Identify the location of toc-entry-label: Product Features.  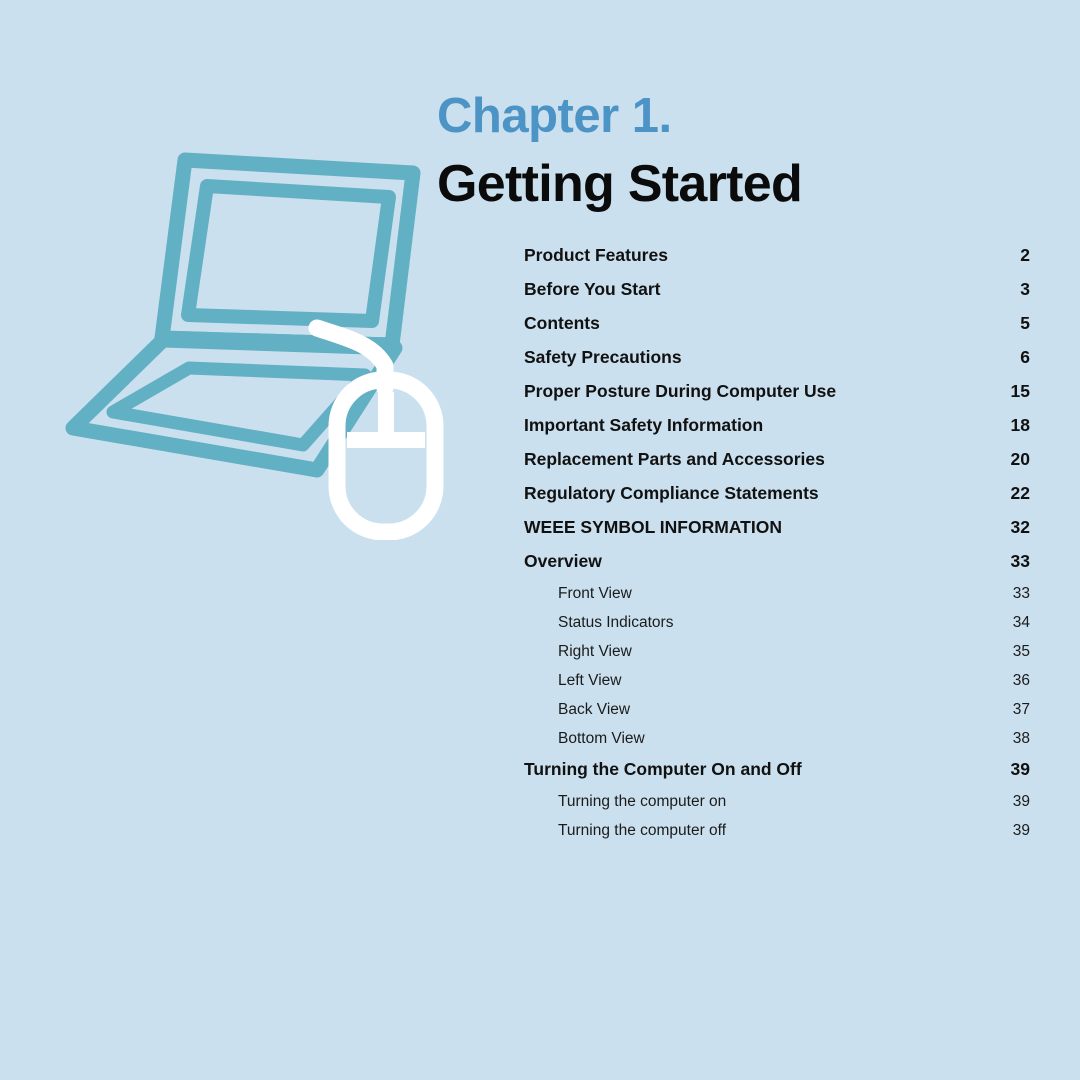
(596, 255).